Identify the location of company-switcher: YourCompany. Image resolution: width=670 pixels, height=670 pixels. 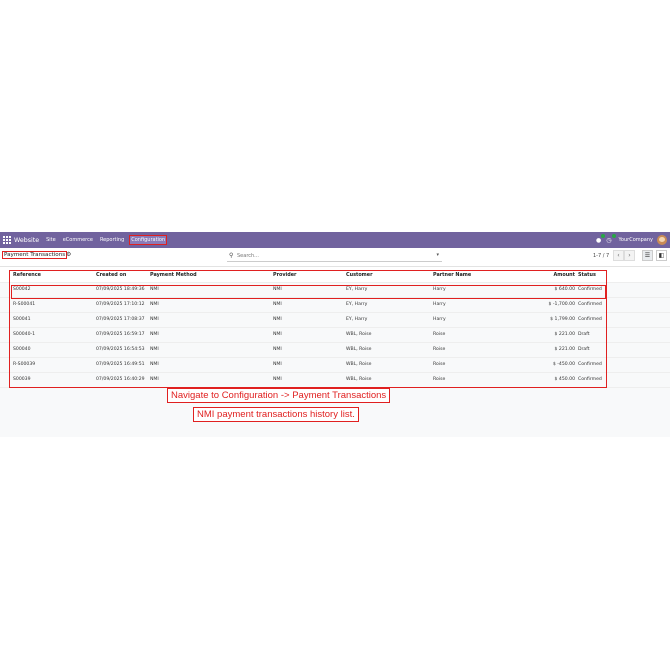
(636, 240).